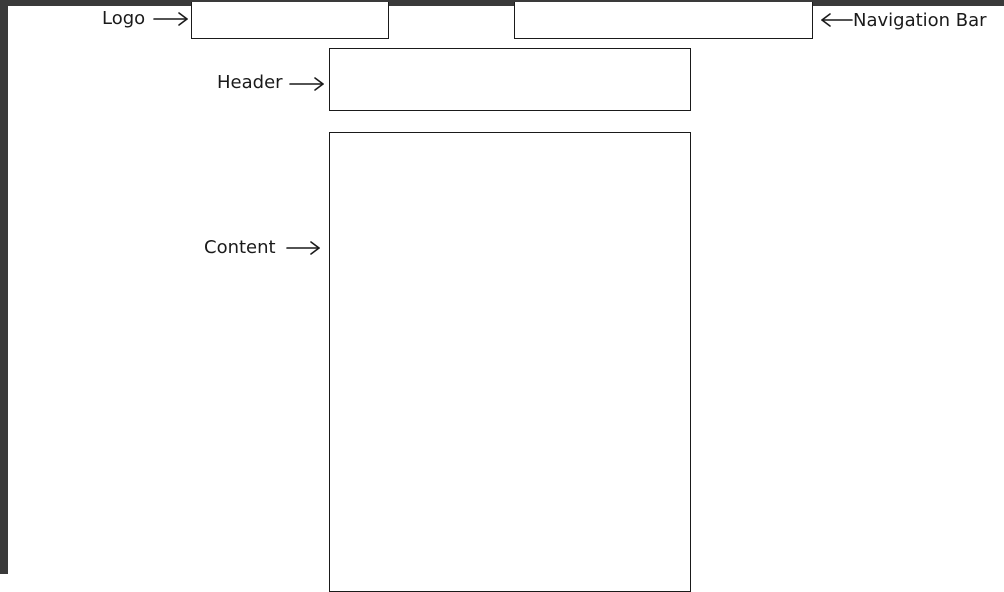 The height and width of the screenshot is (592, 1004). Describe the element at coordinates (837, 20) in the screenshot. I see `navigation-bar-arrow-icon` at that location.